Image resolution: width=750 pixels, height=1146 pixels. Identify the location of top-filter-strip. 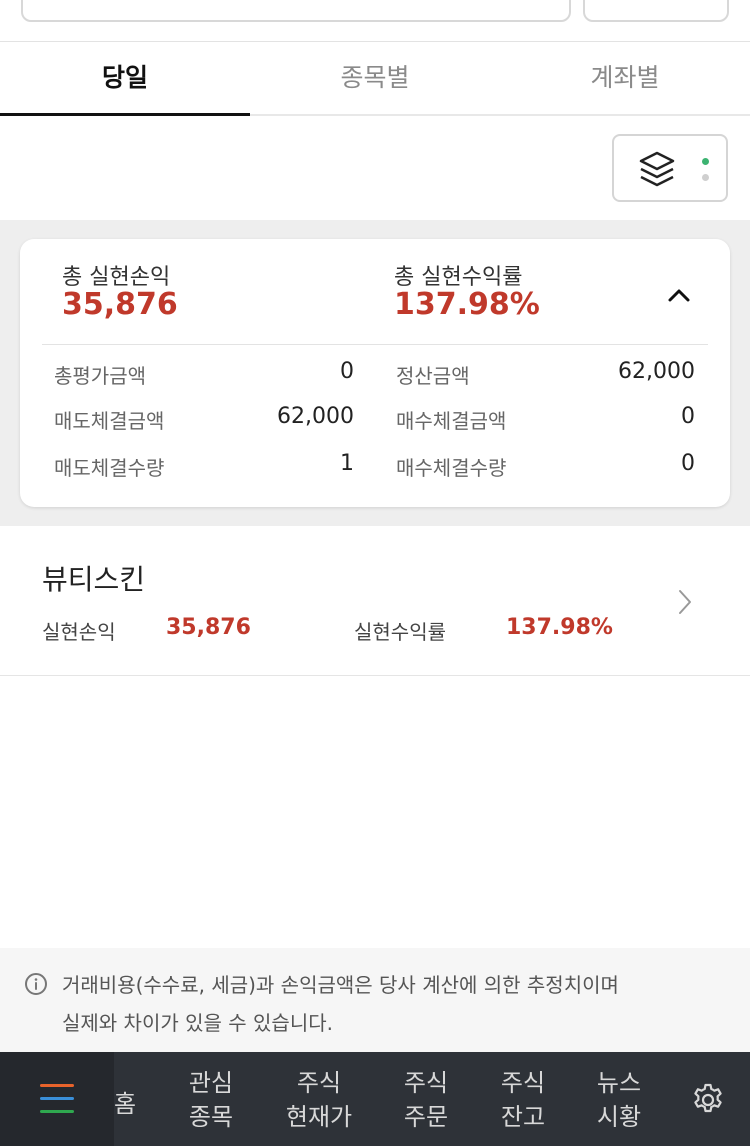
(375, 21).